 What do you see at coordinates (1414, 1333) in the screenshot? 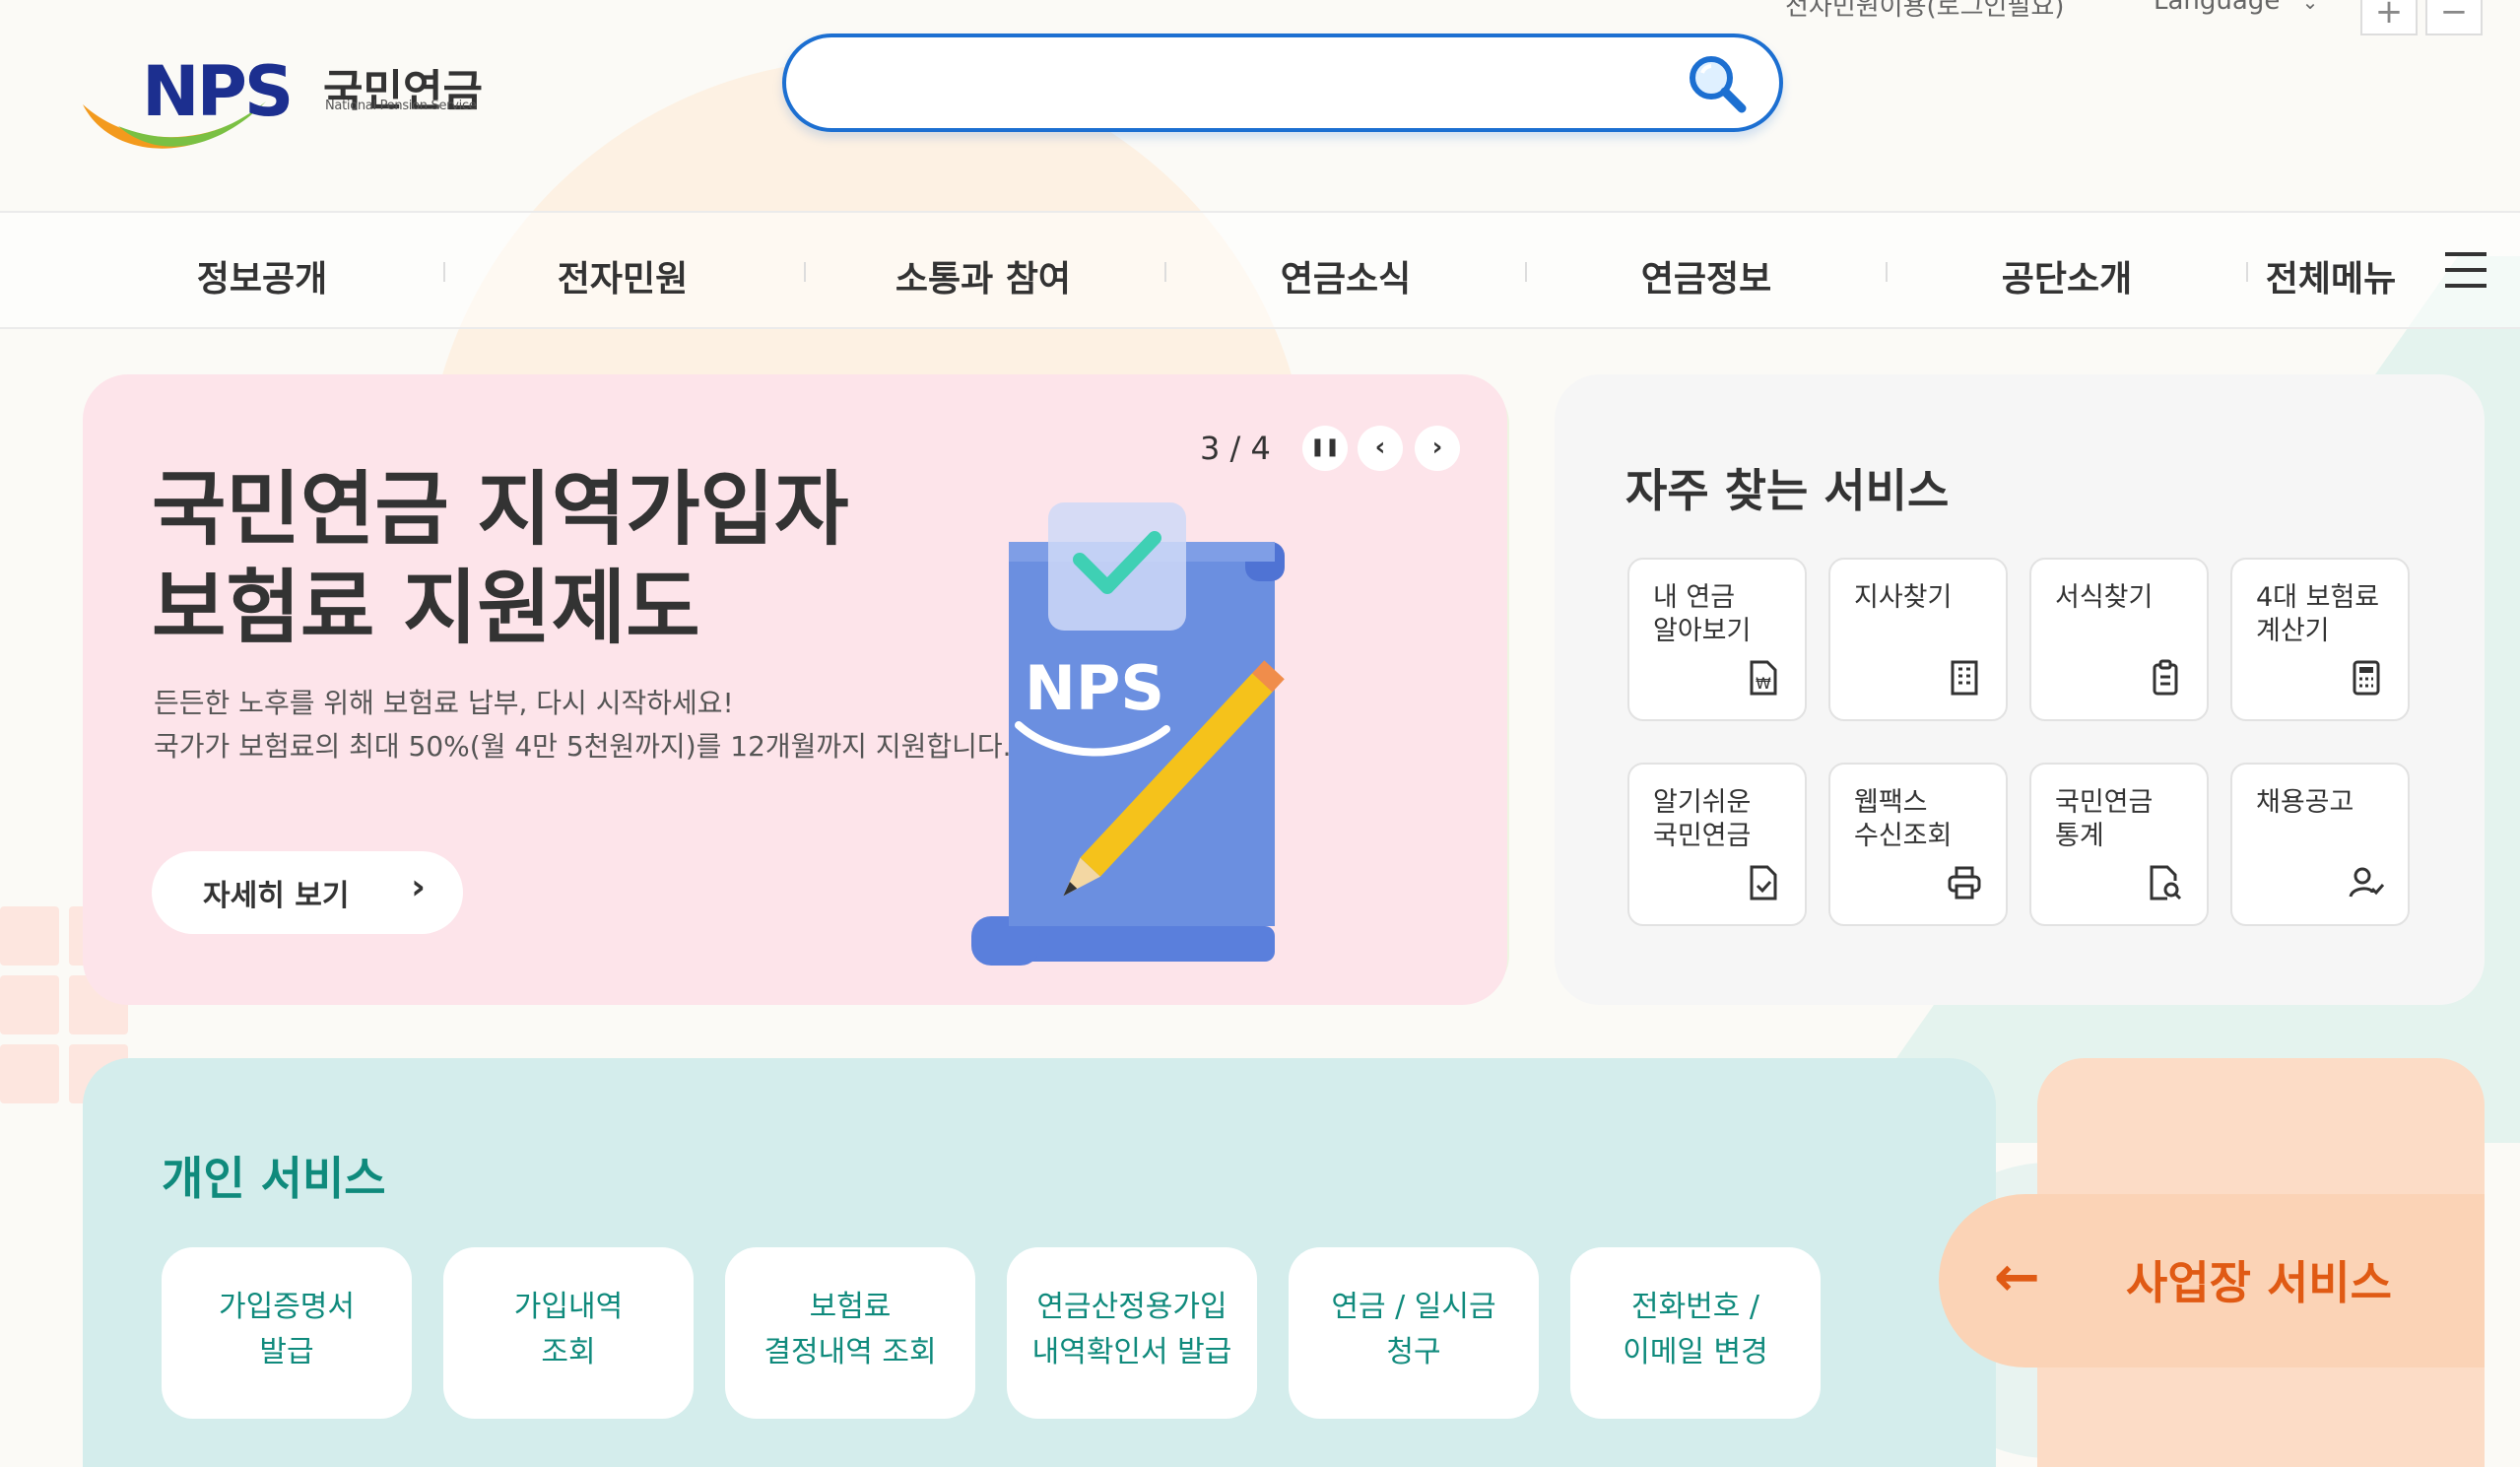
I see `service-pension-claim: 연금 / 일시금 청구` at bounding box center [1414, 1333].